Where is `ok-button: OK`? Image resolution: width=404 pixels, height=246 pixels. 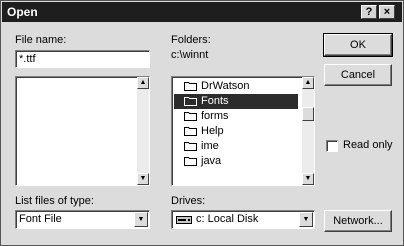
ok-button: OK is located at coordinates (358, 45).